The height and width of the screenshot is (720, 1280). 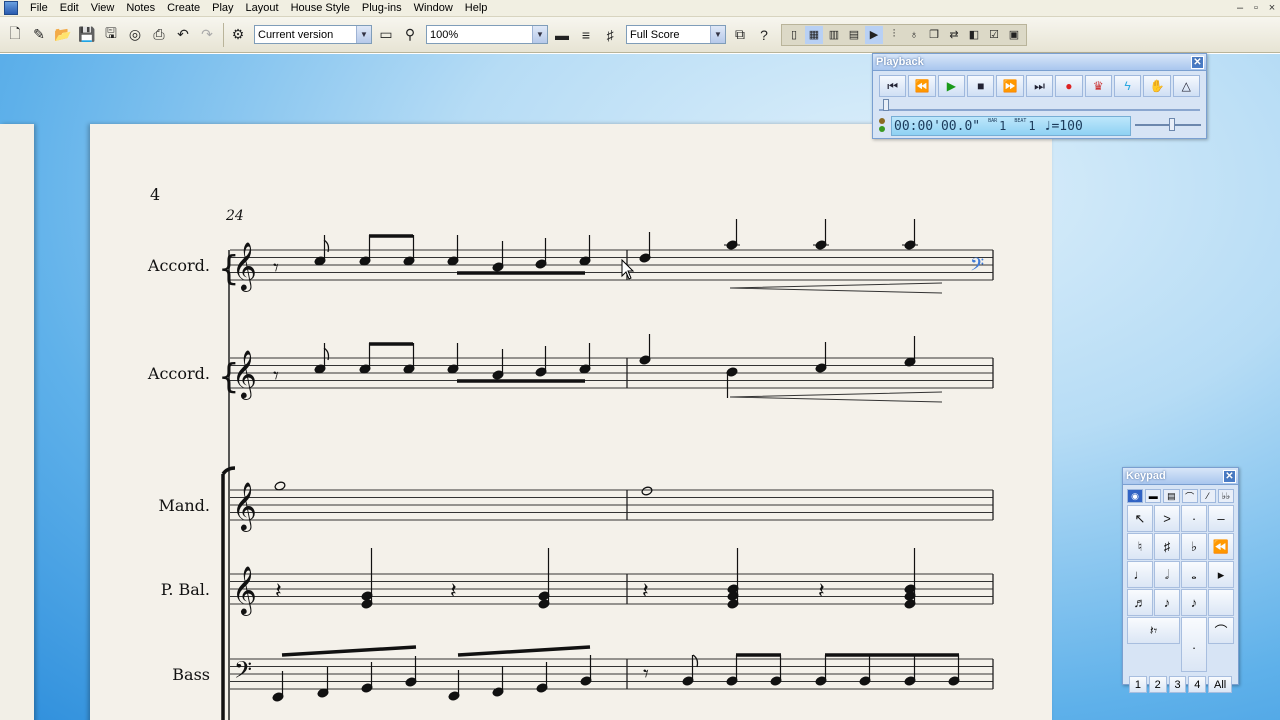 I want to click on toggle-all-icon: ▣, so click(x=1014, y=35).